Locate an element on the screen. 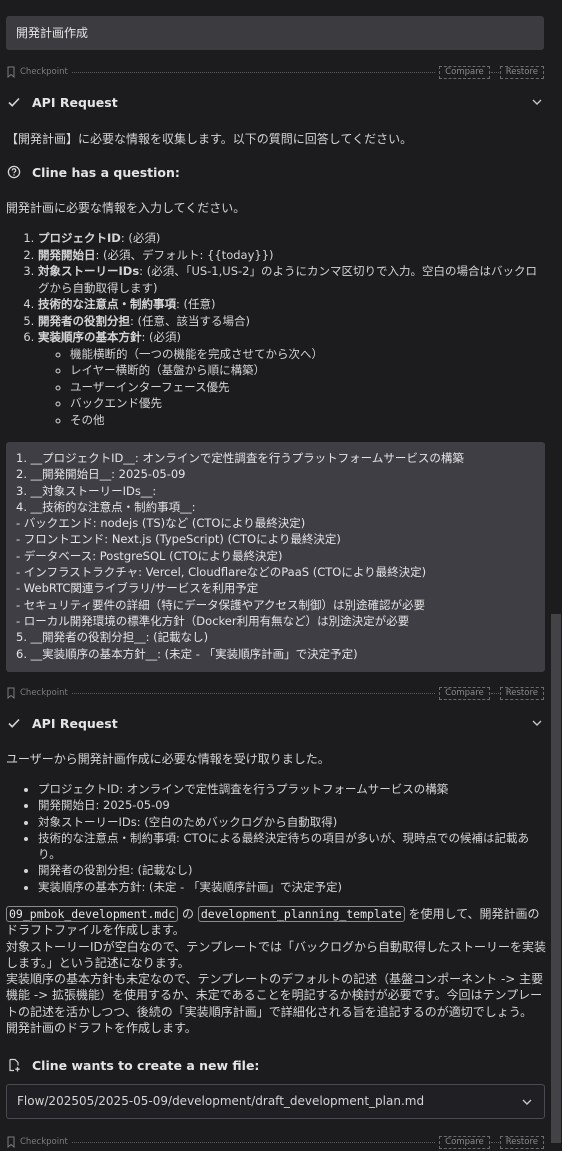  sub-list-item: レイヤー横断的（基盤から順に構築） is located at coordinates (309, 370).